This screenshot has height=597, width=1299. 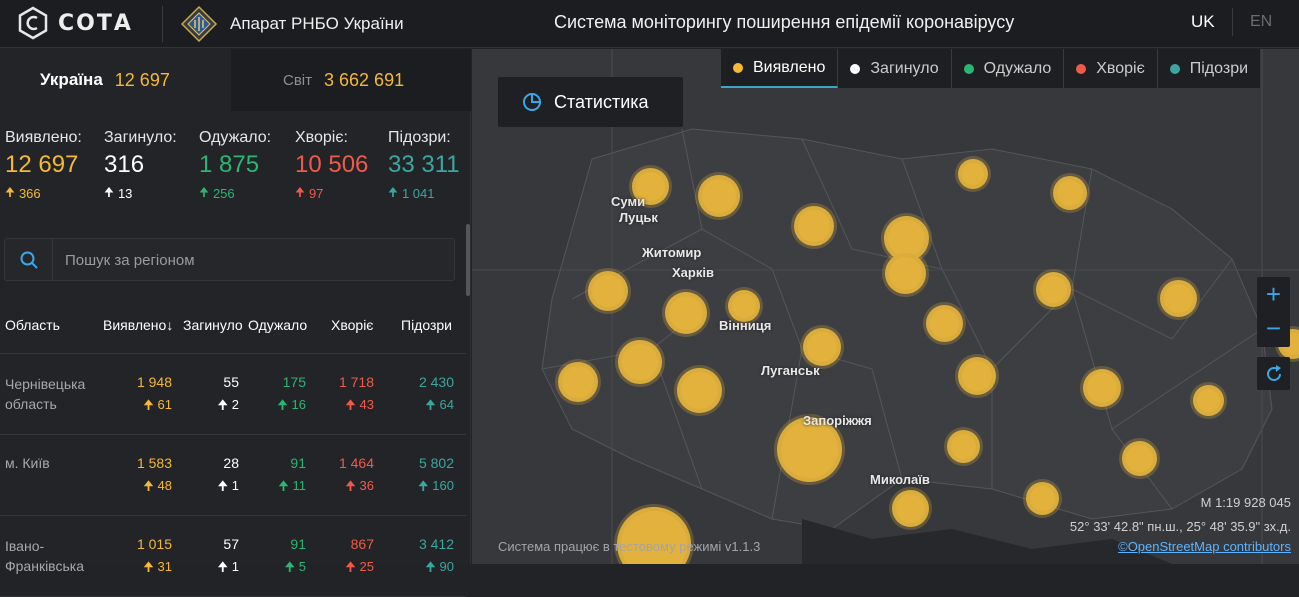 What do you see at coordinates (295, 566) in the screenshot?
I see `delta: 🠉 5` at bounding box center [295, 566].